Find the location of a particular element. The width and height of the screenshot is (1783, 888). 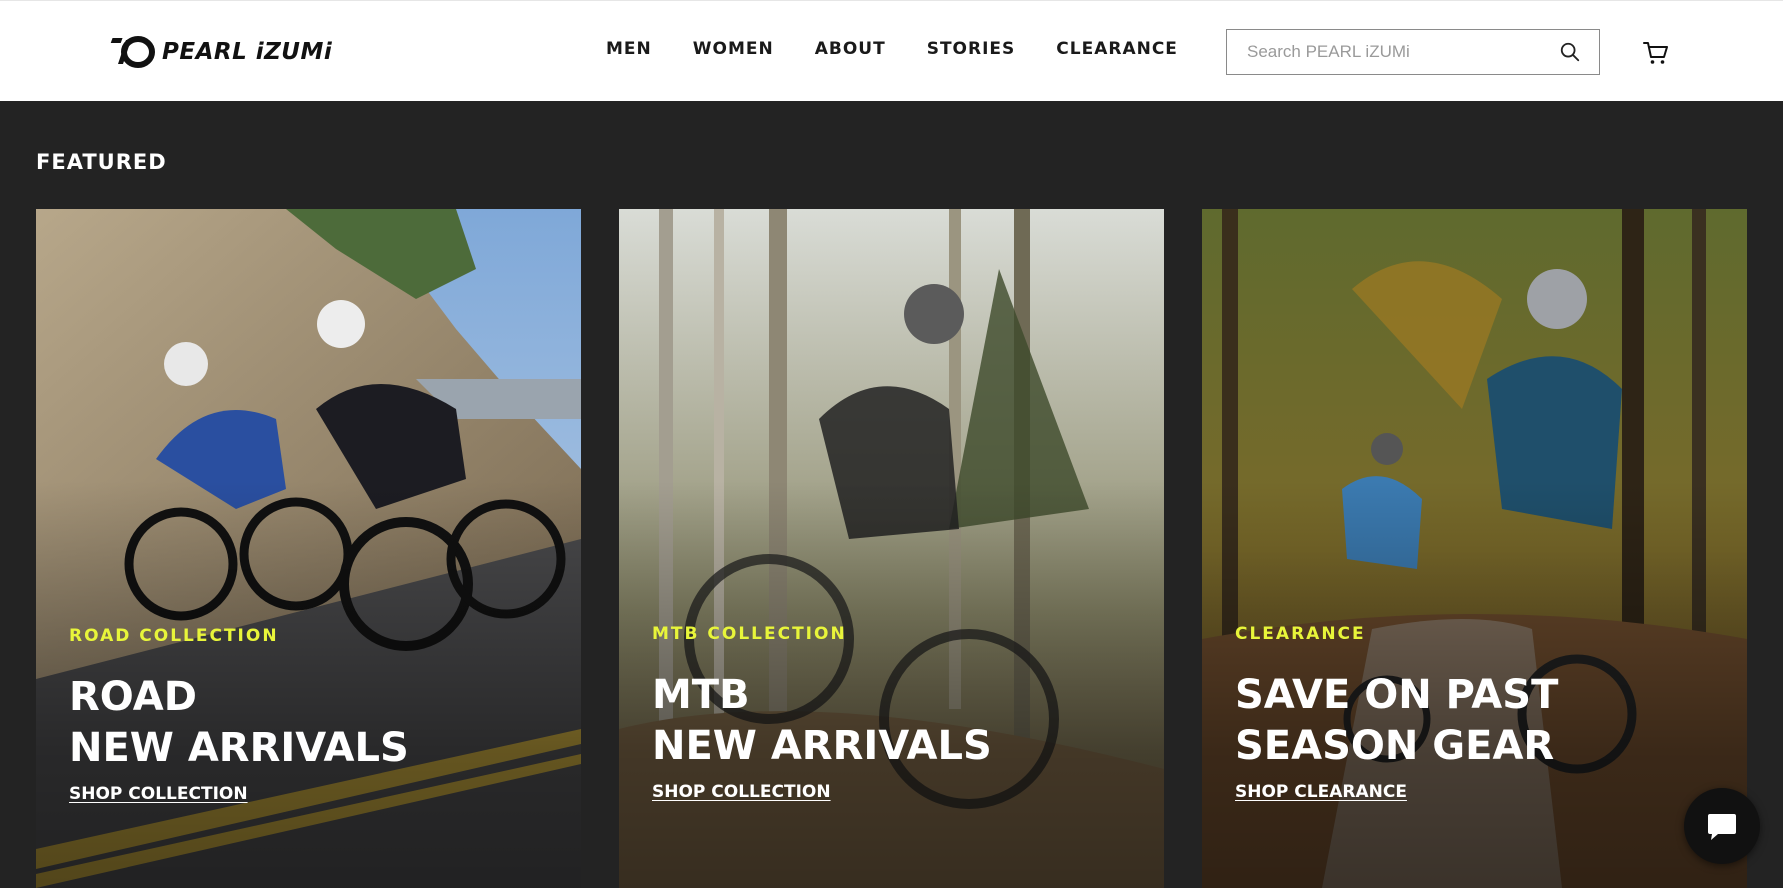

search-box is located at coordinates (1413, 52).